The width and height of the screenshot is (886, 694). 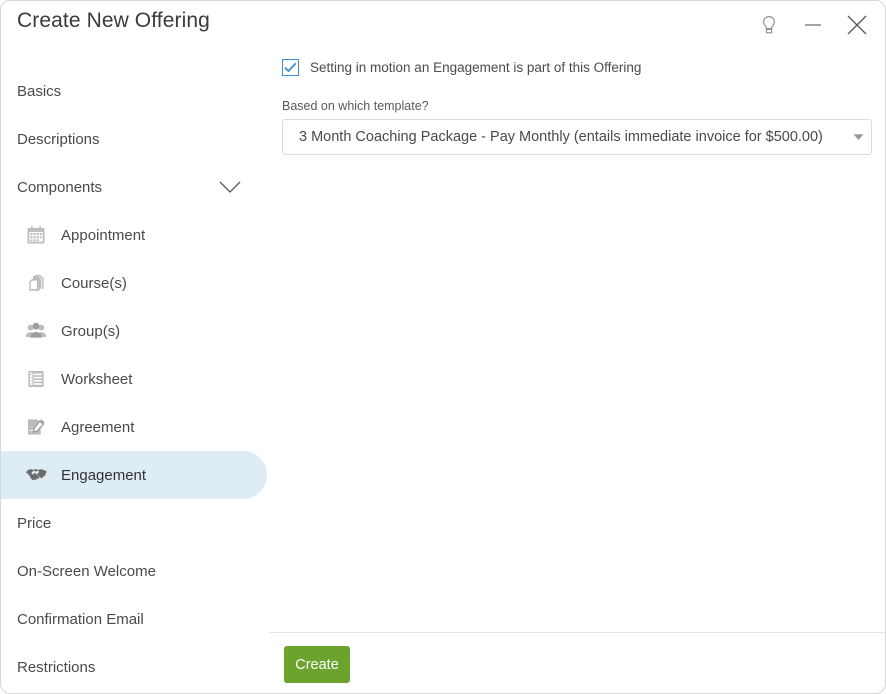 I want to click on sidebar-item-label: Group(s), so click(x=91, y=331).